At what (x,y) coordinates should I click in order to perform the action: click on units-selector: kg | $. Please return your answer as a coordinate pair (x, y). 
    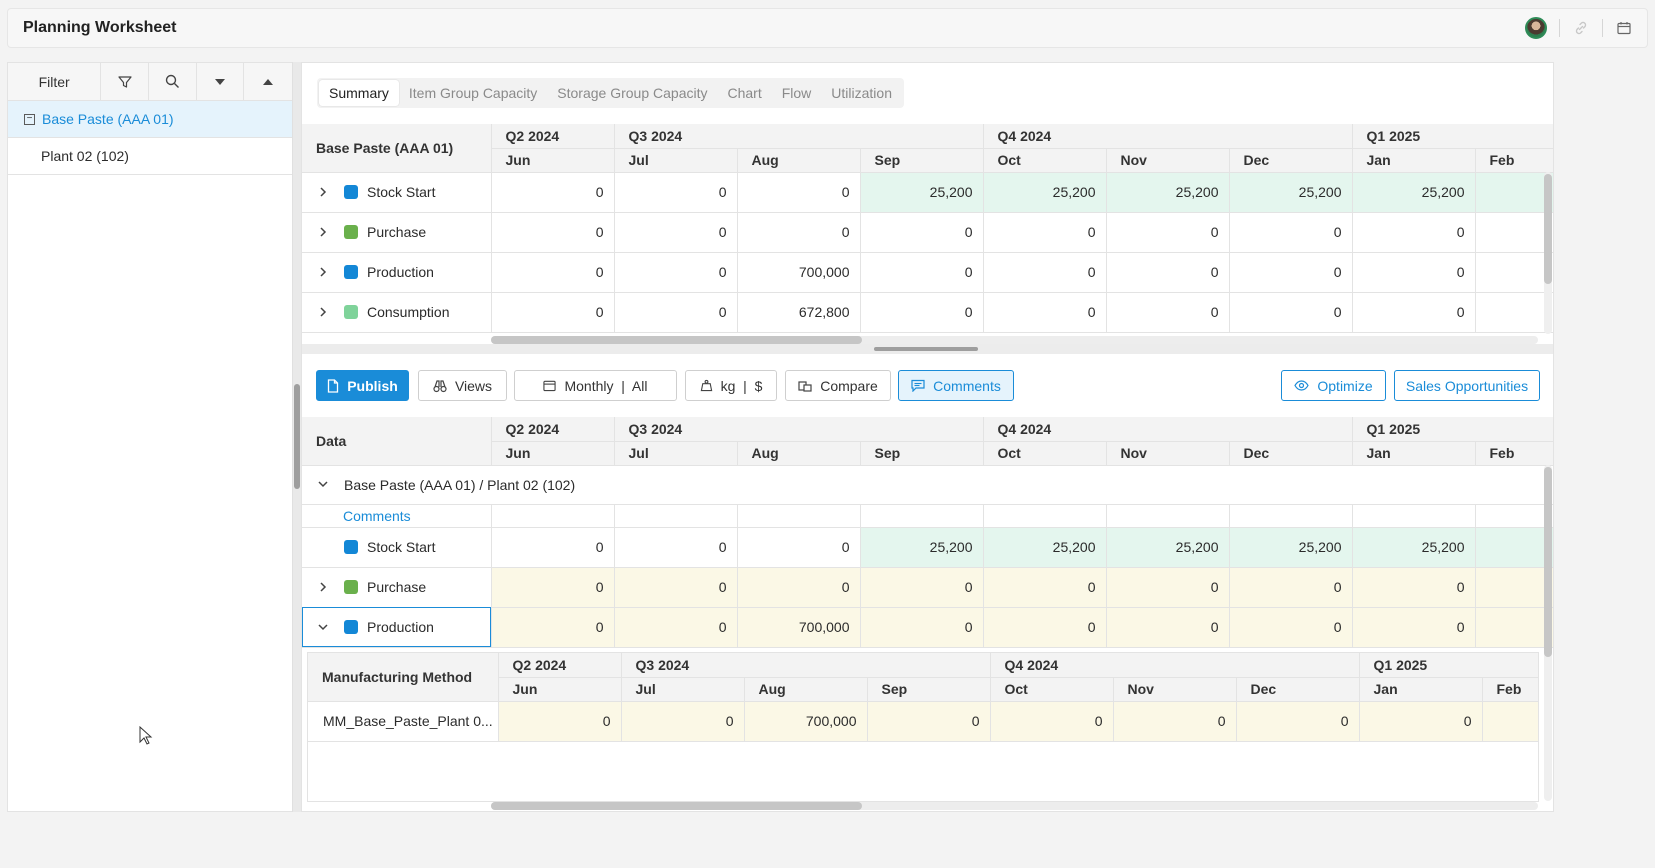
    Looking at the image, I should click on (731, 385).